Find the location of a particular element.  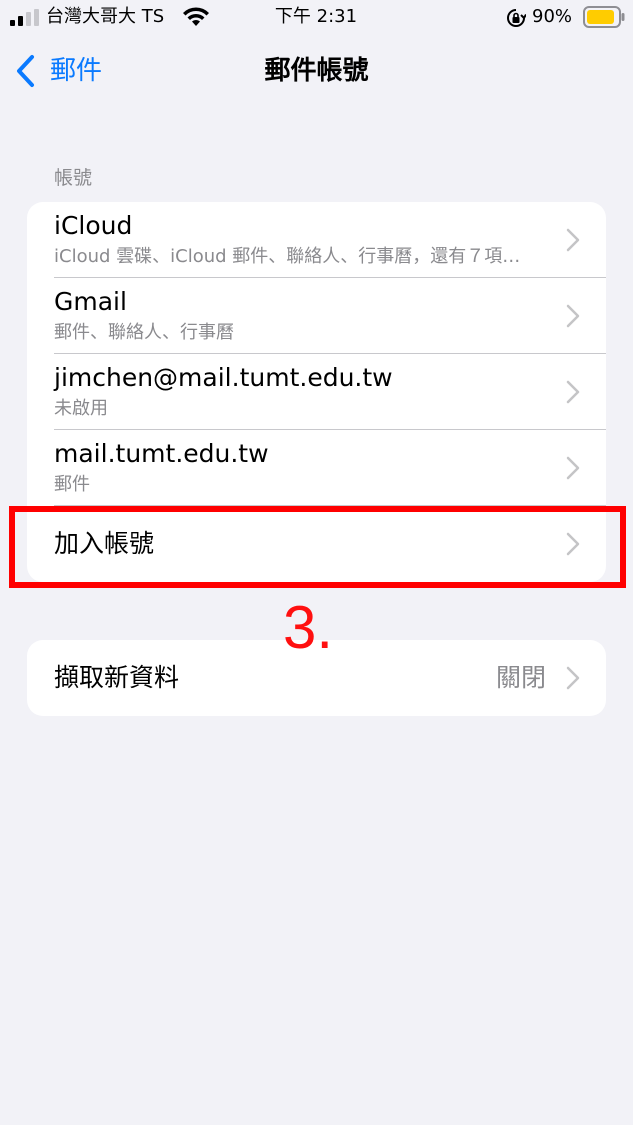

account-subtitle: 郵件、聯絡人、行事曆 is located at coordinates (144, 332).